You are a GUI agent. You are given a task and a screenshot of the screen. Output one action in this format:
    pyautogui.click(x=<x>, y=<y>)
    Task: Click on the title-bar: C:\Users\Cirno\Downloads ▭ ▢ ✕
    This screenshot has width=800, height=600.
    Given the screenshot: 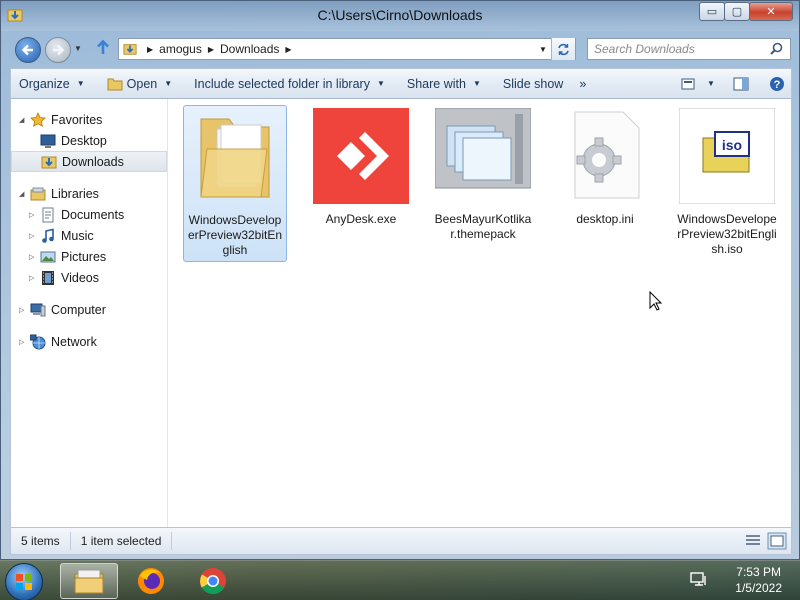 What is the action you would take?
    pyautogui.click(x=400, y=16)
    